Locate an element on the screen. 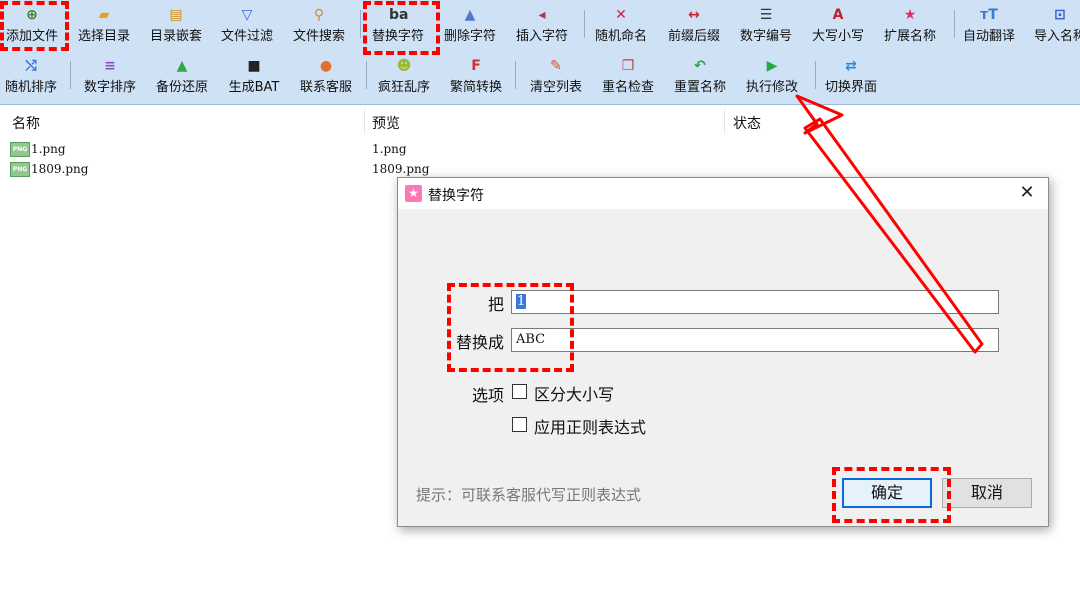 This screenshot has width=1080, height=590. dialog-titlebar: ★ 替换字符 ✕ is located at coordinates (723, 193).